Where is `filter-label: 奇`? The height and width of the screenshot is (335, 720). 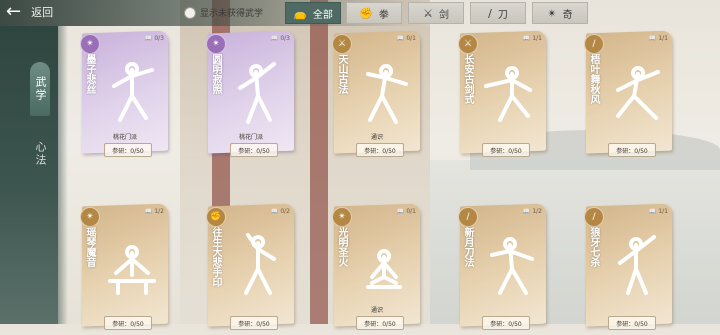 filter-label: 奇 is located at coordinates (567, 15).